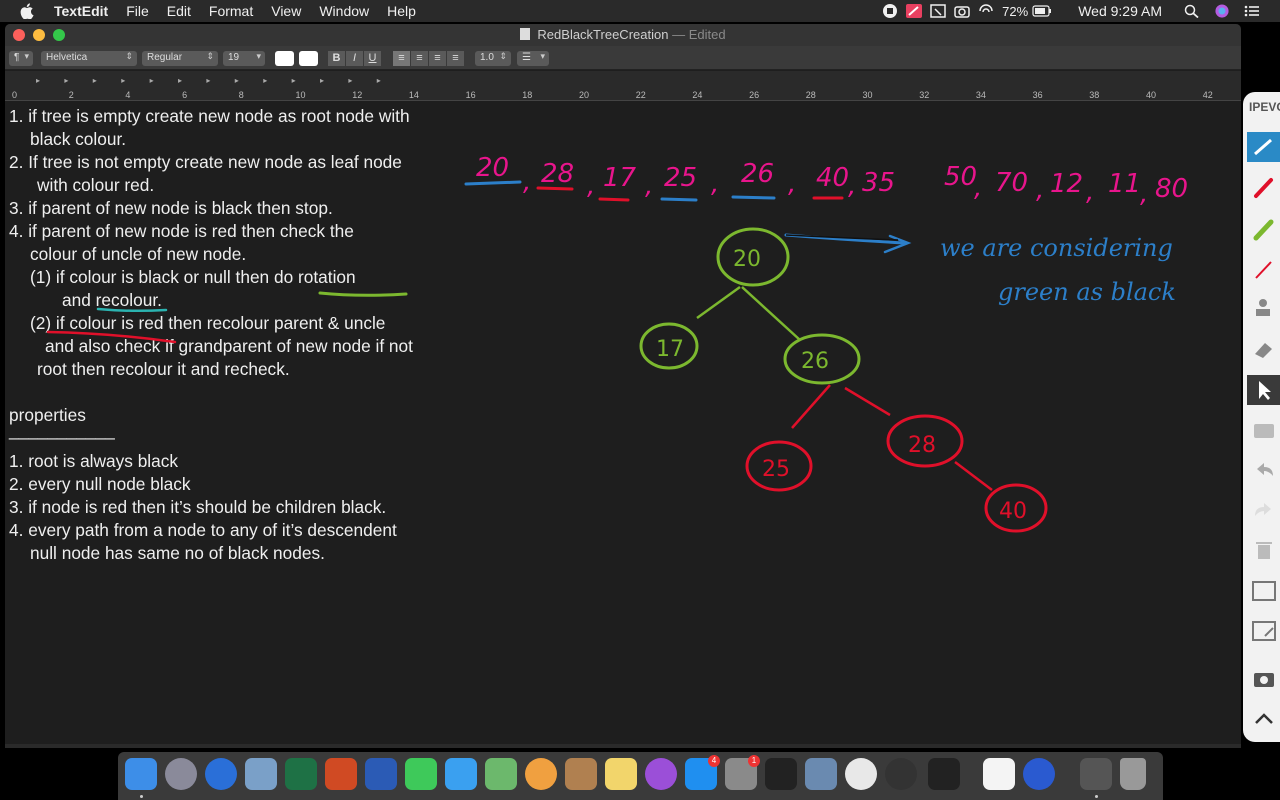 Image resolution: width=1280 pixels, height=800 pixels. Describe the element at coordinates (581, 774) in the screenshot. I see `dock-contacts-icon` at that location.